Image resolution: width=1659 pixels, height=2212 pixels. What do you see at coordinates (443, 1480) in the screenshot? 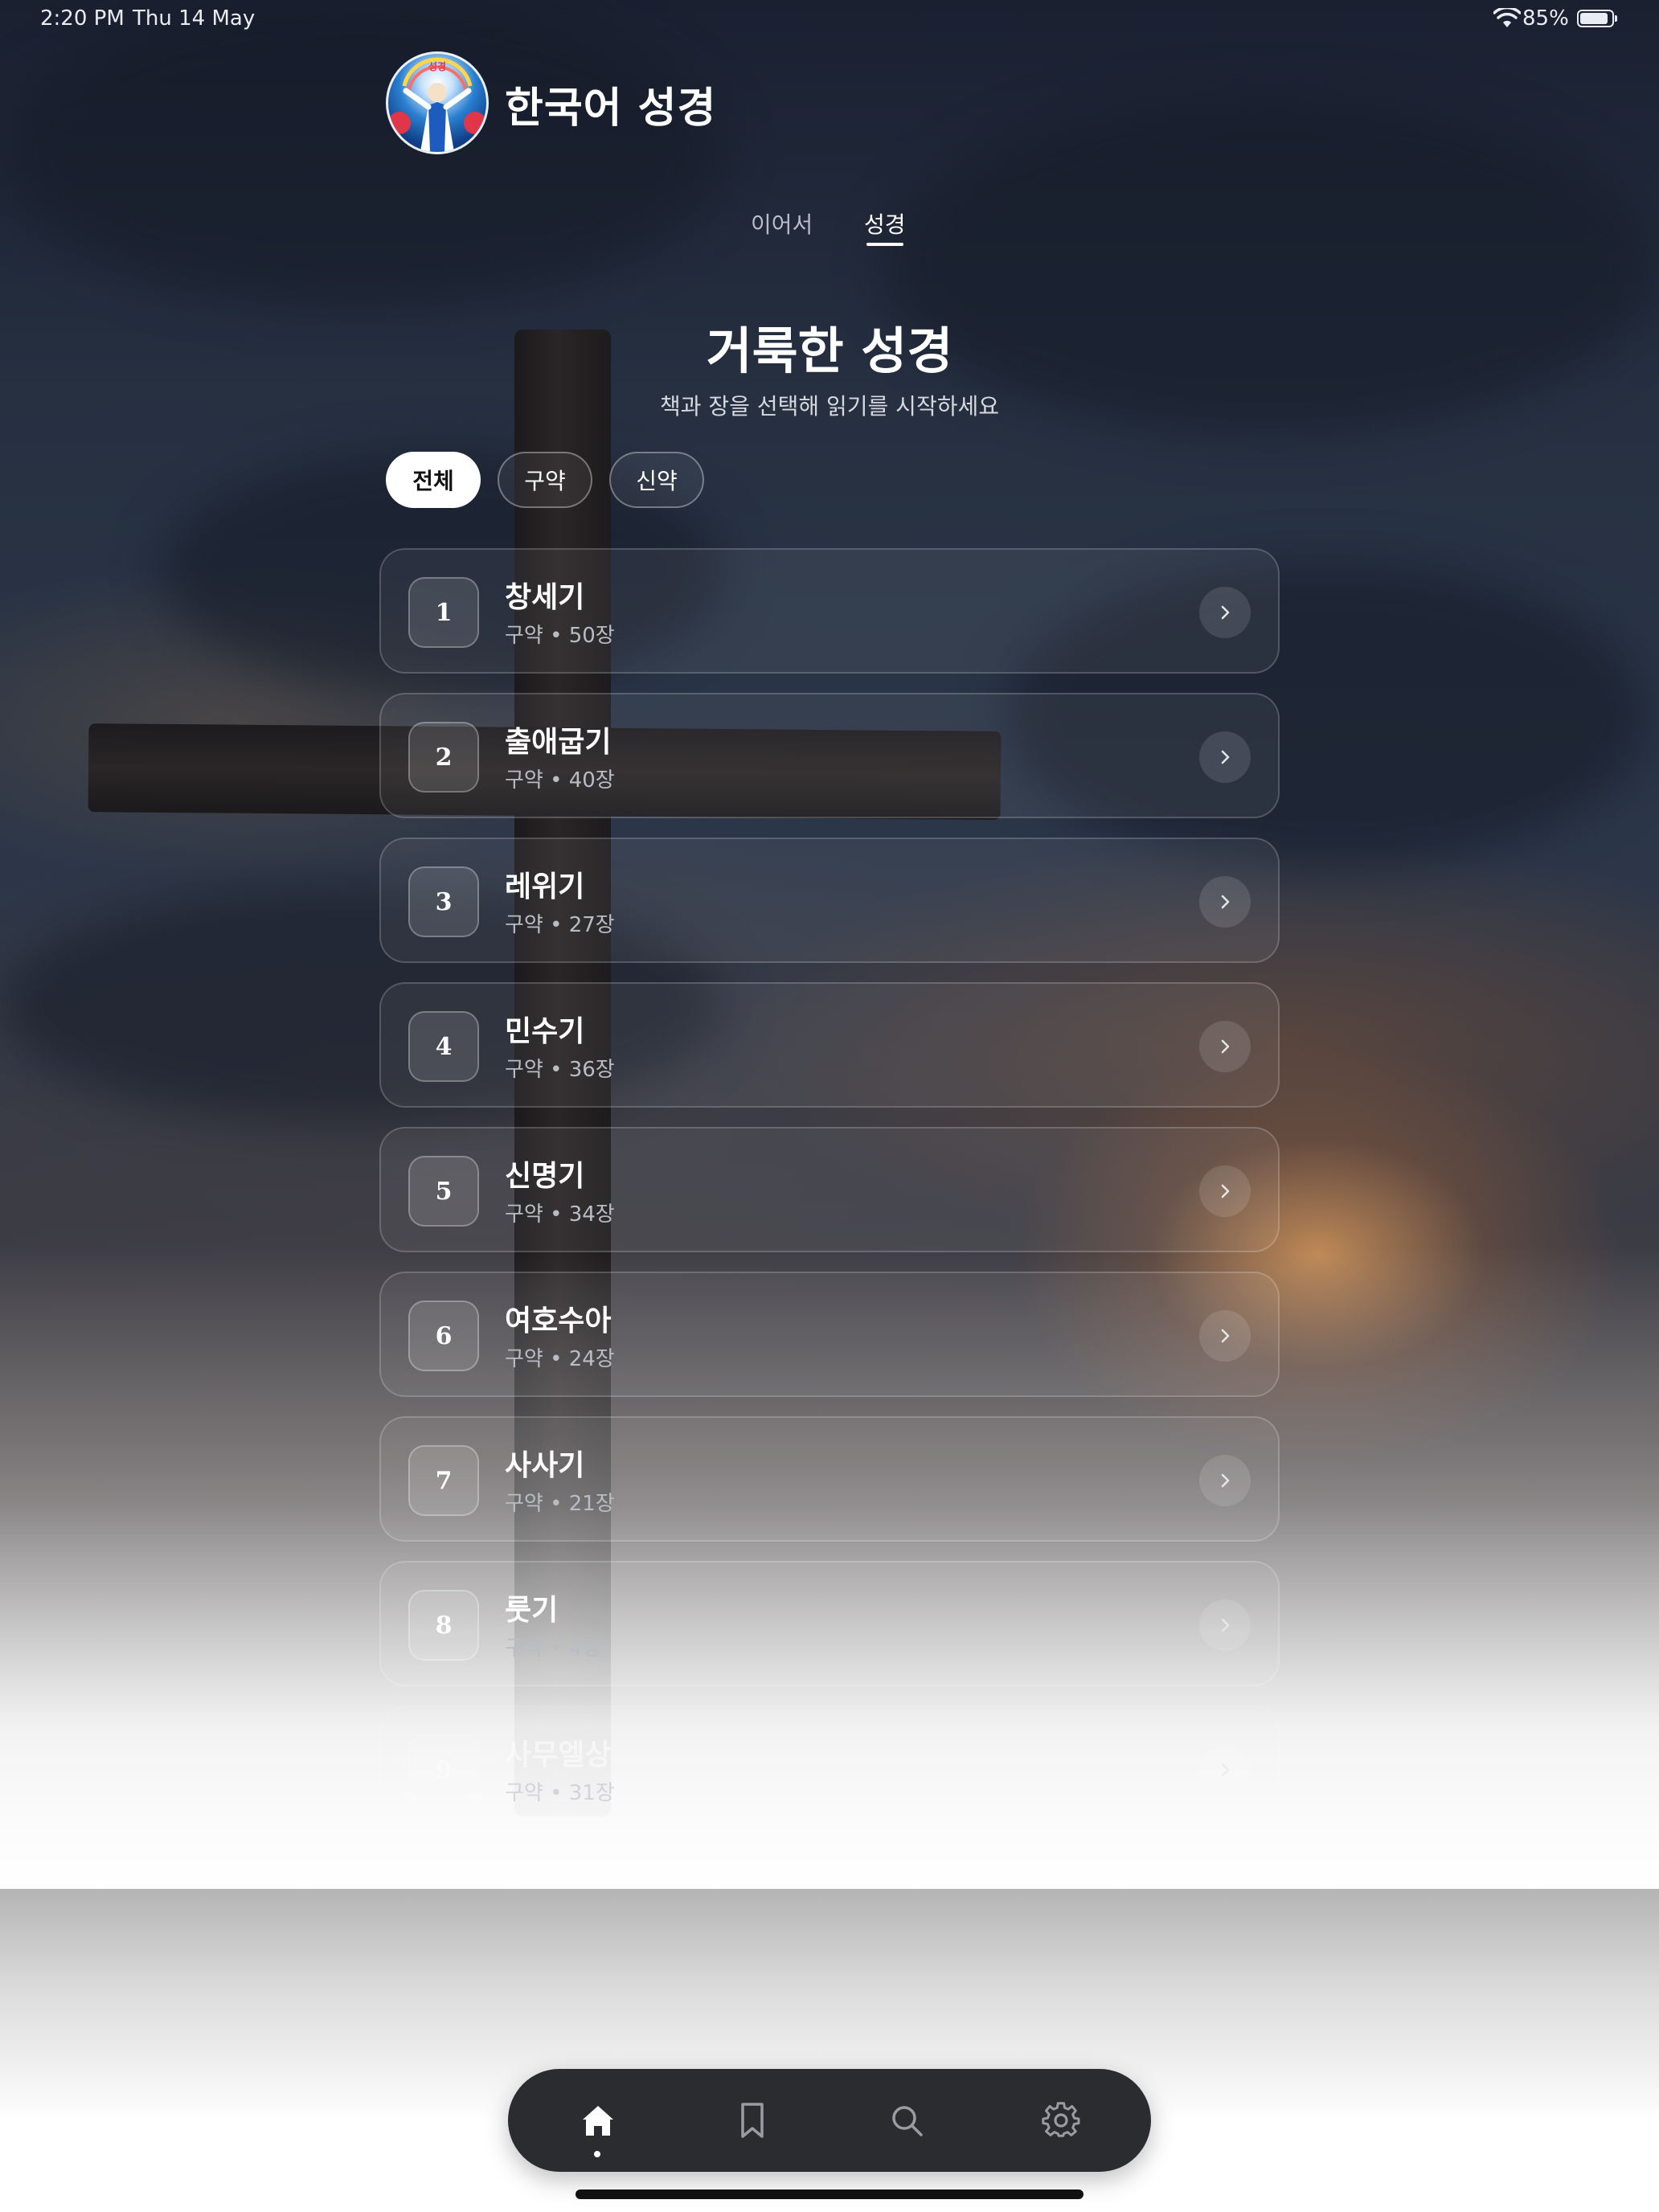
I see `book-number-badge: 7` at bounding box center [443, 1480].